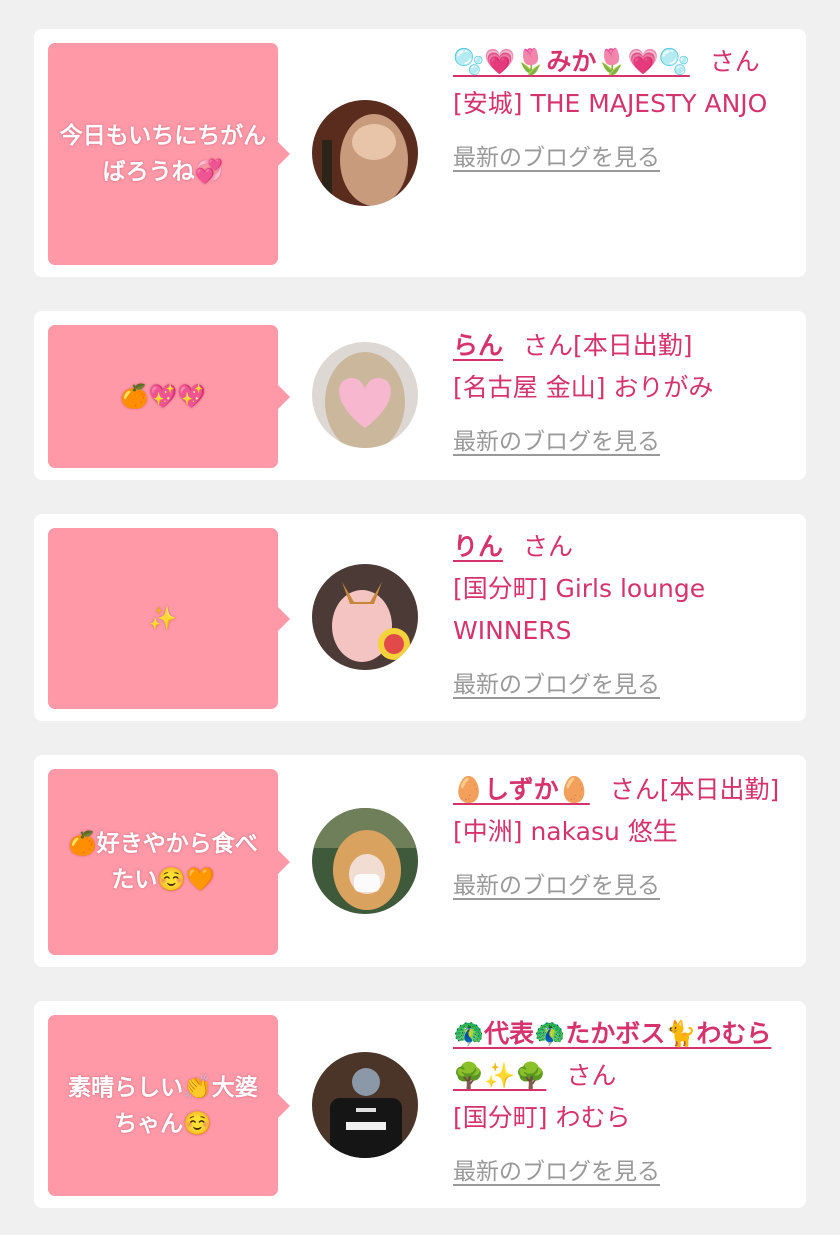 This screenshot has height=1235, width=840. Describe the element at coordinates (610, 103) in the screenshot. I see `shop-name: [安城] THE MAJESTY ANJO` at that location.